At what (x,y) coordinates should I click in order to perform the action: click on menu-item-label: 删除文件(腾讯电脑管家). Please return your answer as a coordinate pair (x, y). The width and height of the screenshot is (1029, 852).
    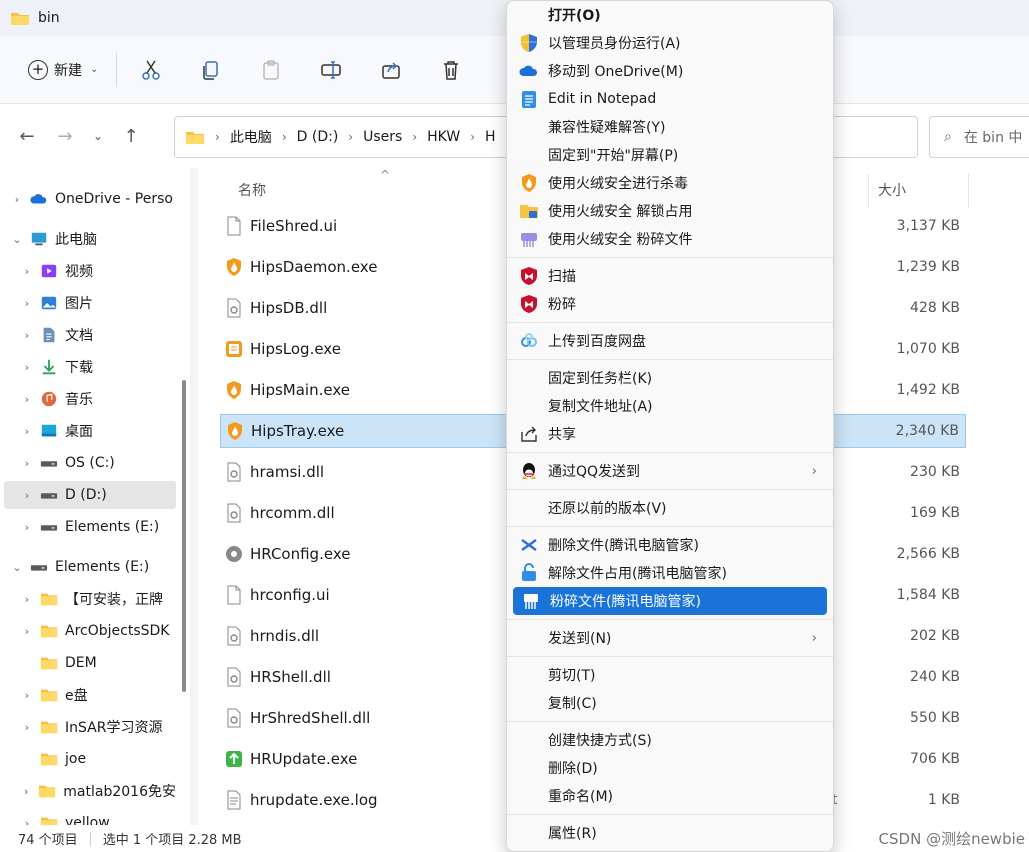
    Looking at the image, I should click on (623, 546).